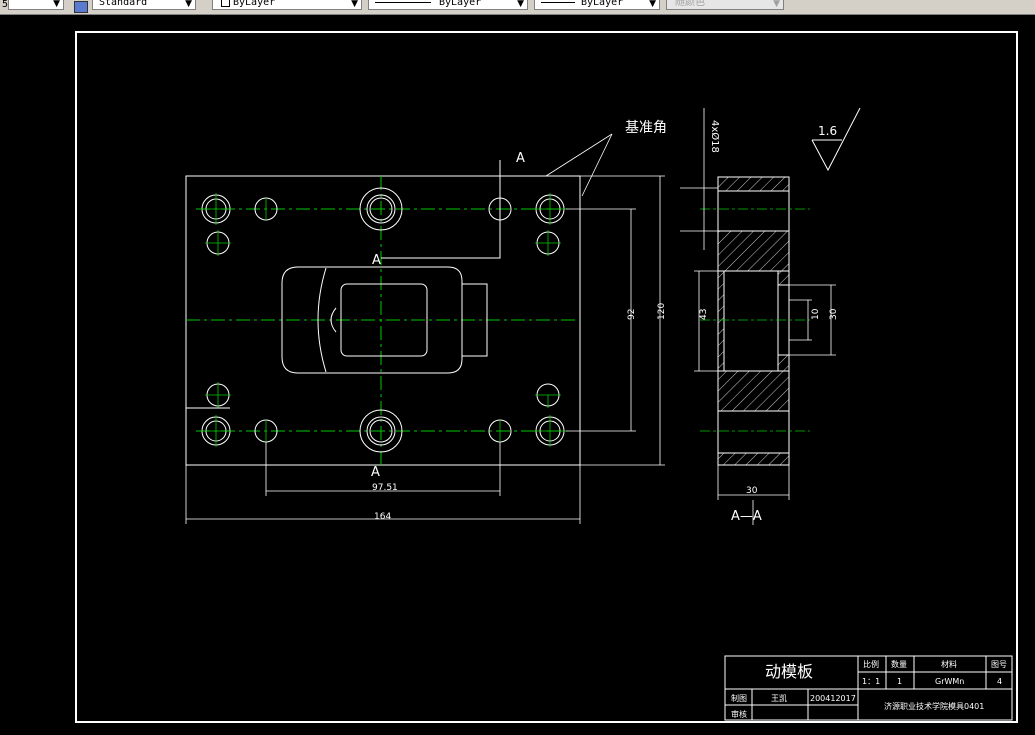 Image resolution: width=1035 pixels, height=735 pixels. I want to click on lineweight-dropdown: ByLayer ▼, so click(597, 5).